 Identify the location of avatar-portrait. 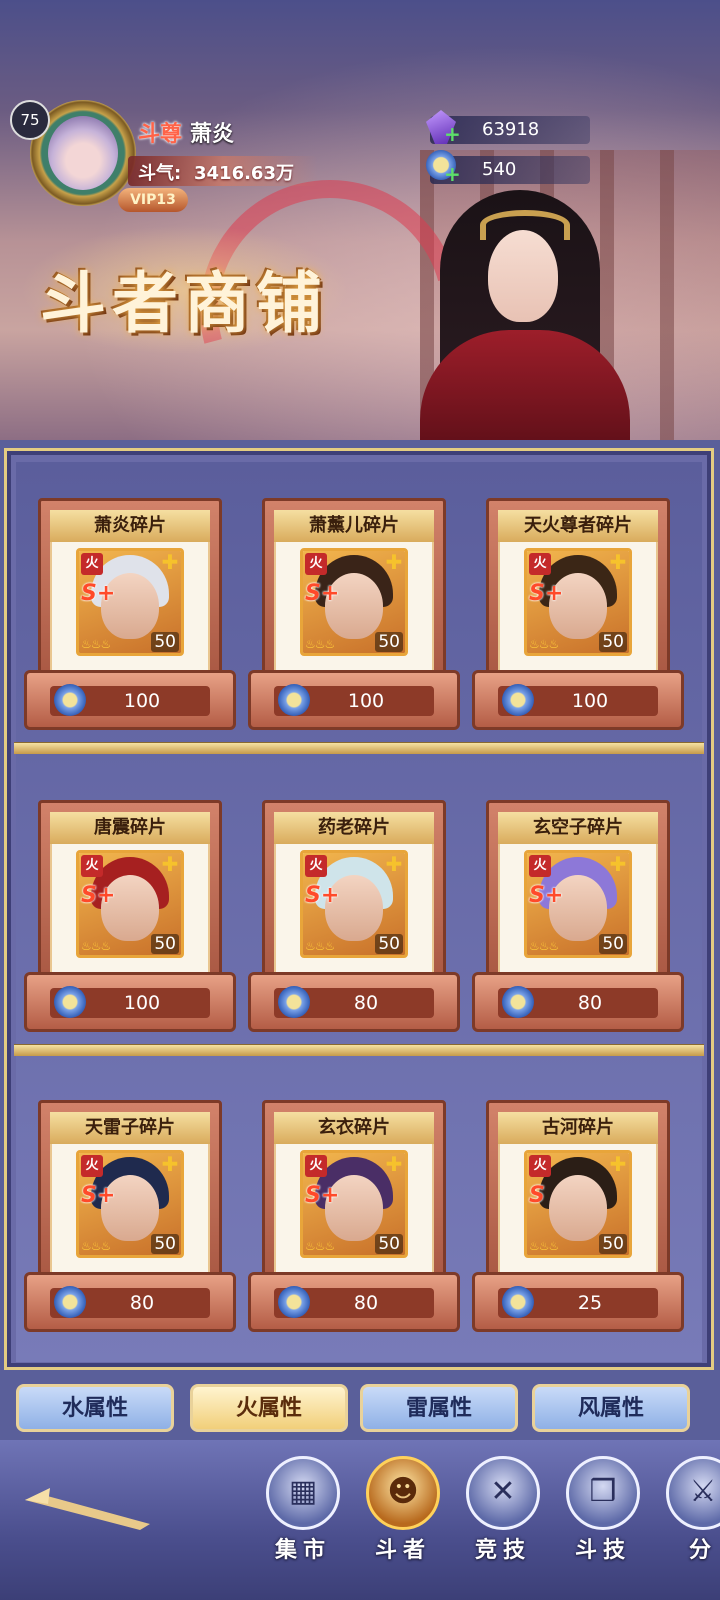
(83, 153).